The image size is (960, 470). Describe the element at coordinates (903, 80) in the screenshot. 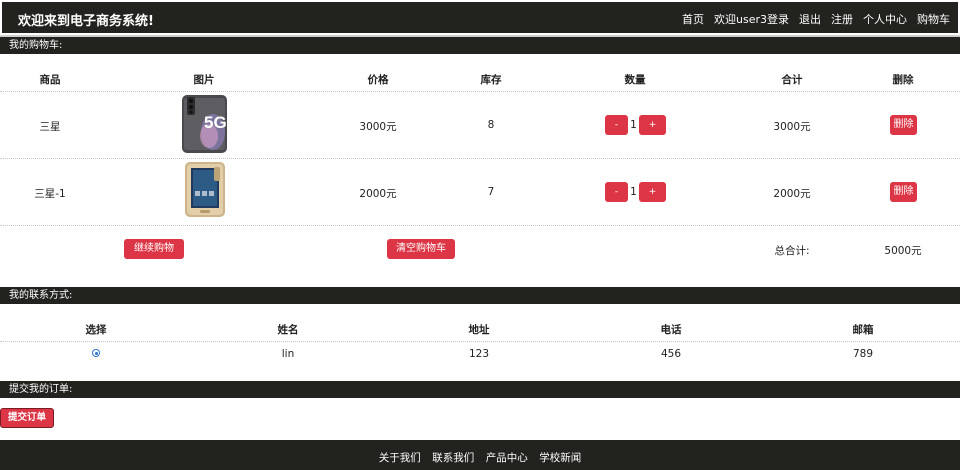

I see `cart-col-delete: 删除` at that location.